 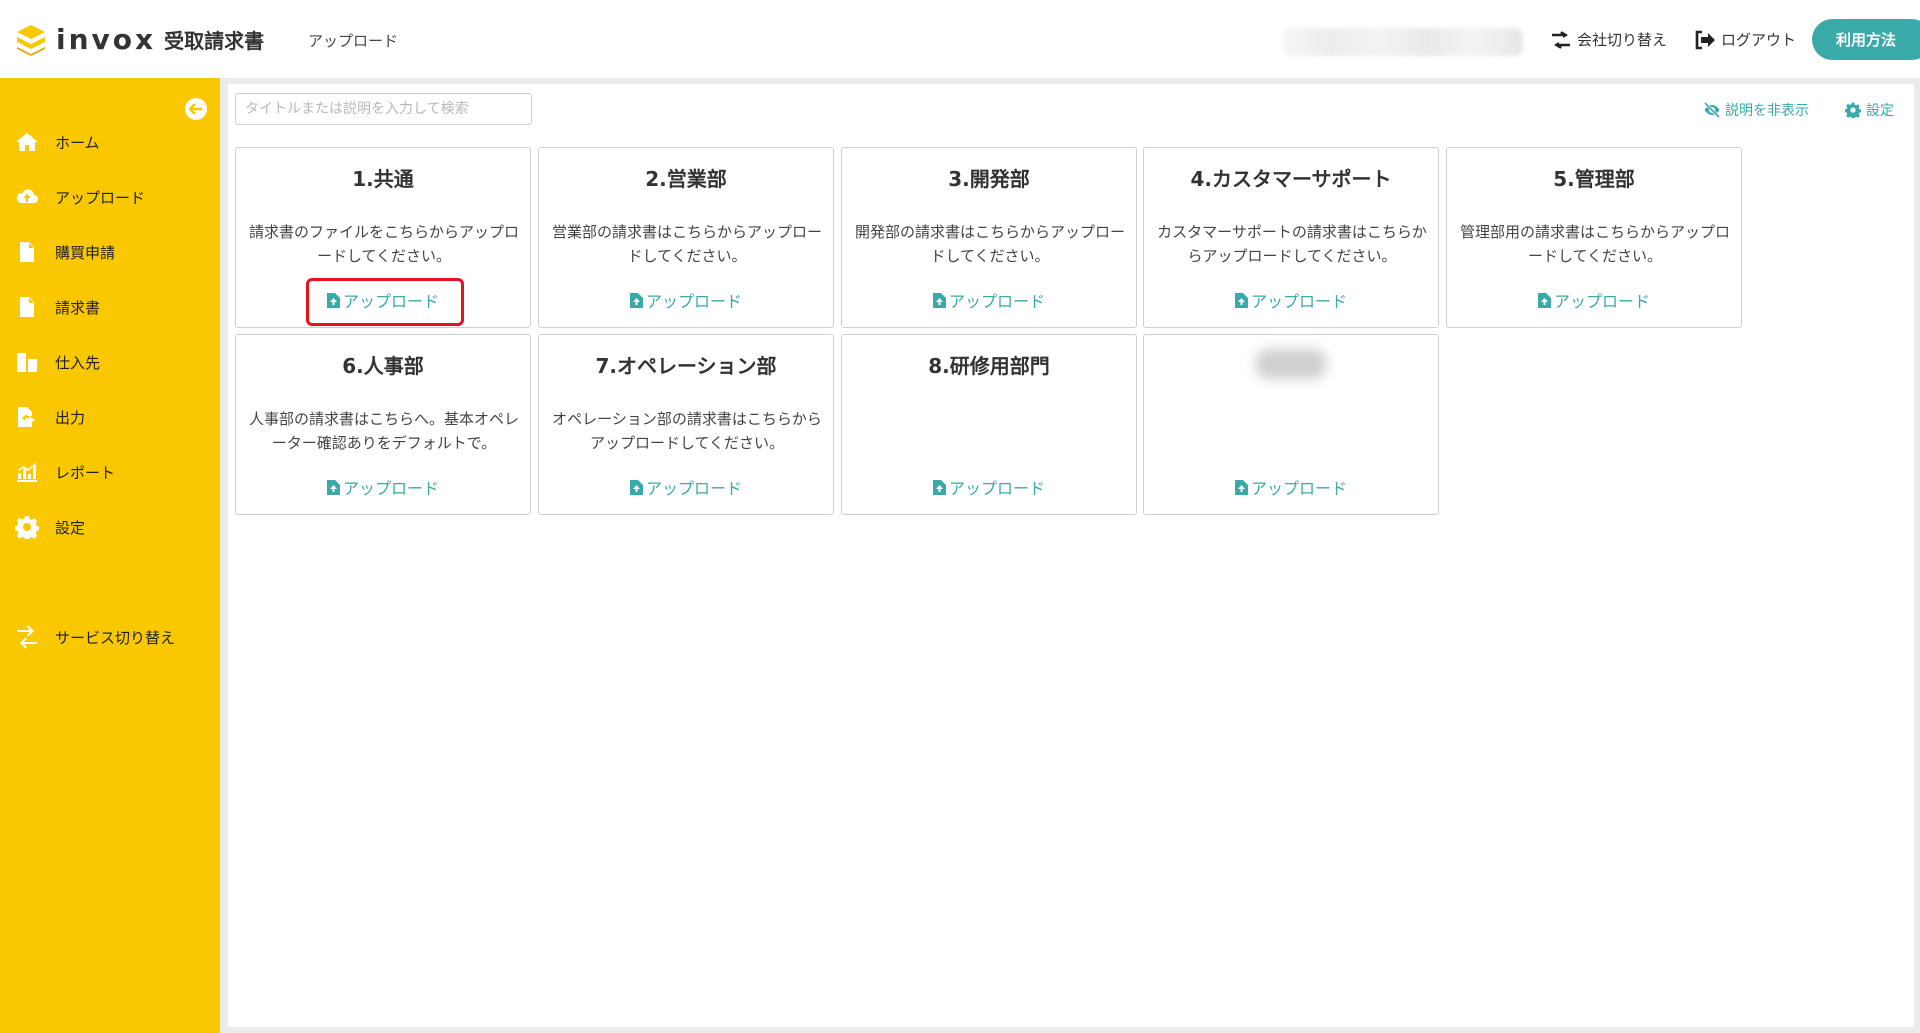 I want to click on sidebar-item-label: 設定, so click(x=70, y=527).